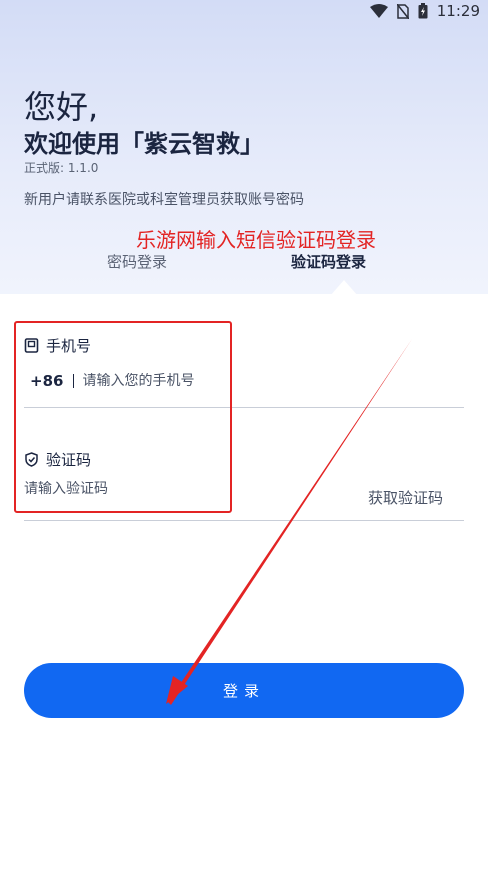  I want to click on status-bar: 11:29, so click(244, 11).